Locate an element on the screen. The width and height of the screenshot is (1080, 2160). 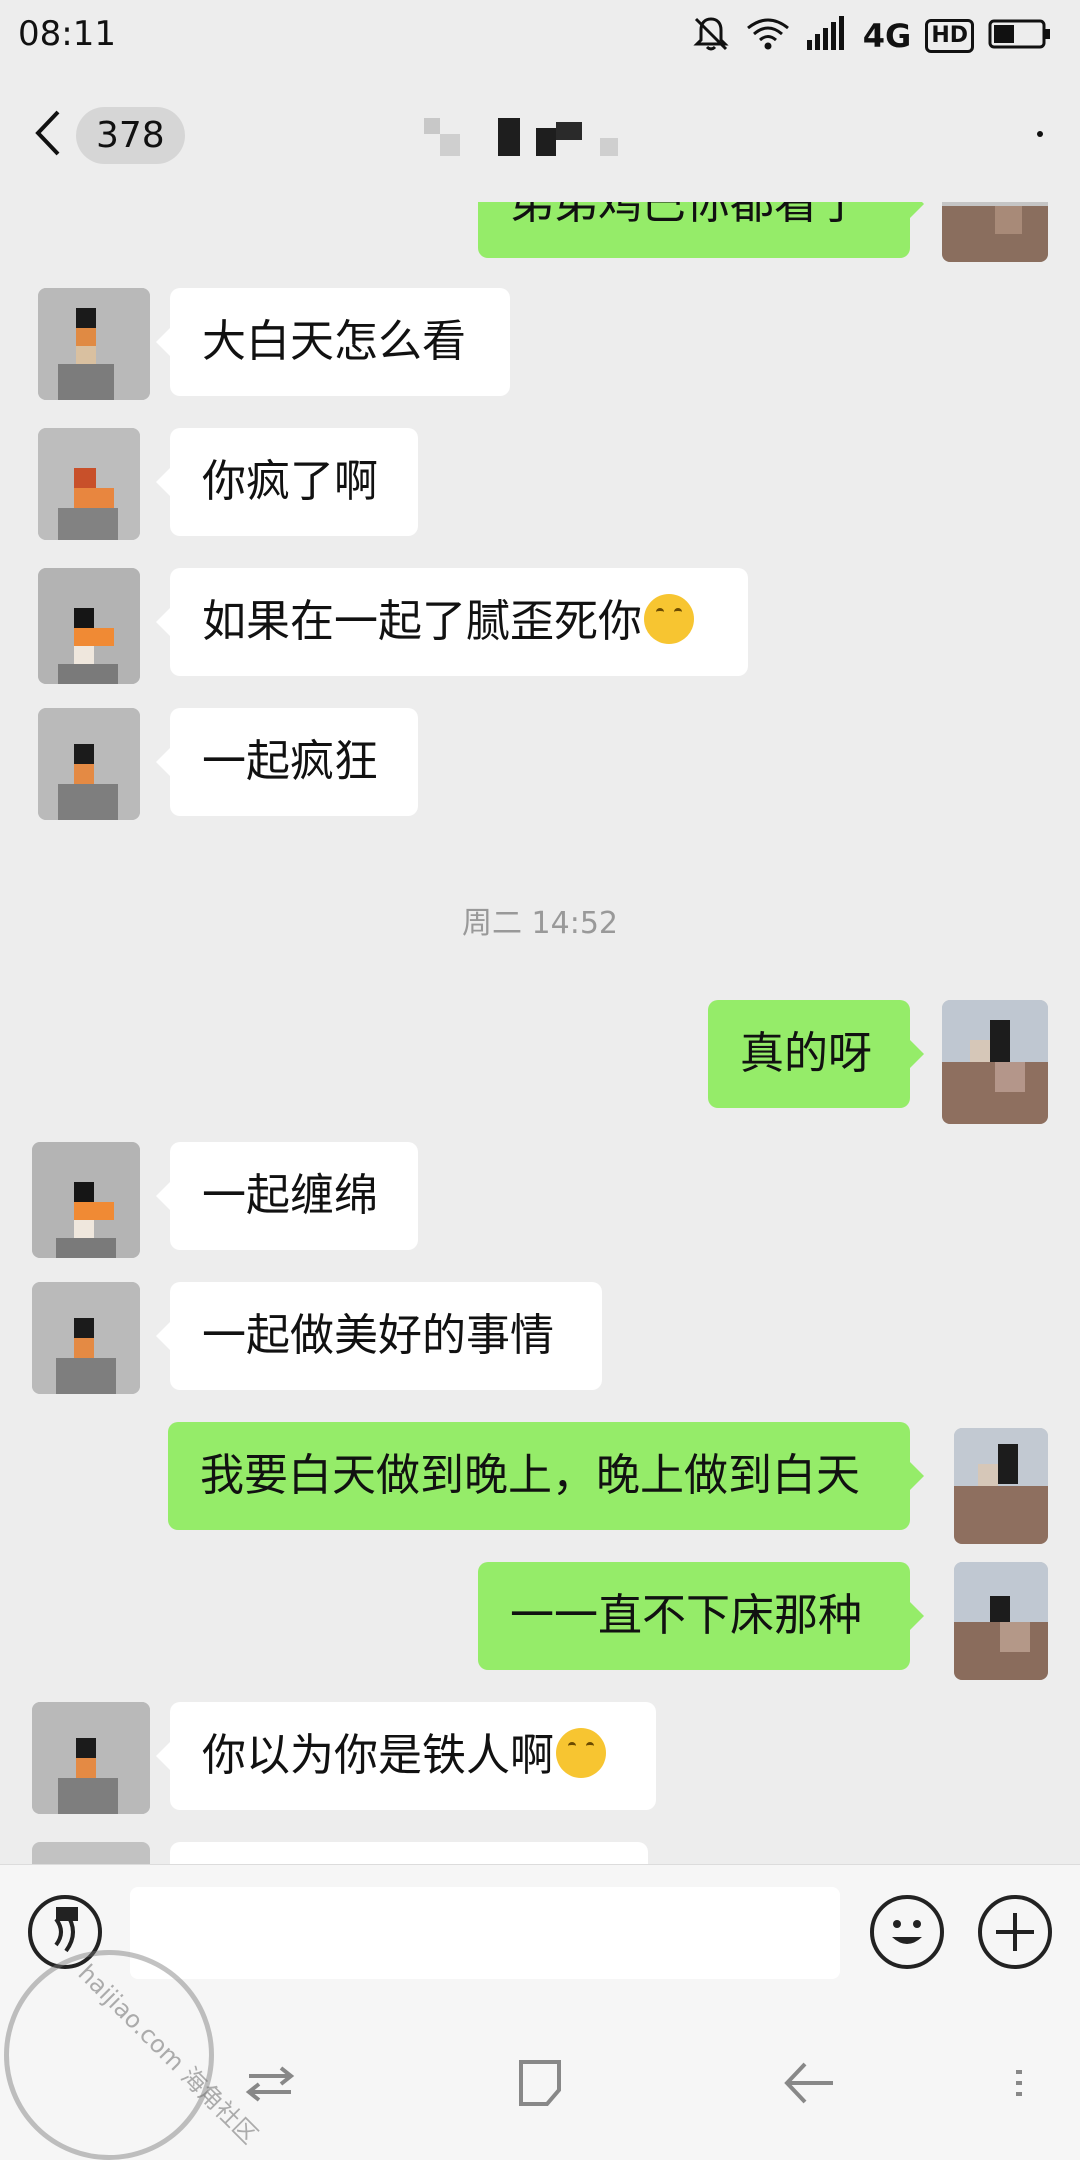
menu-button is located at coordinates (1035, 2083).